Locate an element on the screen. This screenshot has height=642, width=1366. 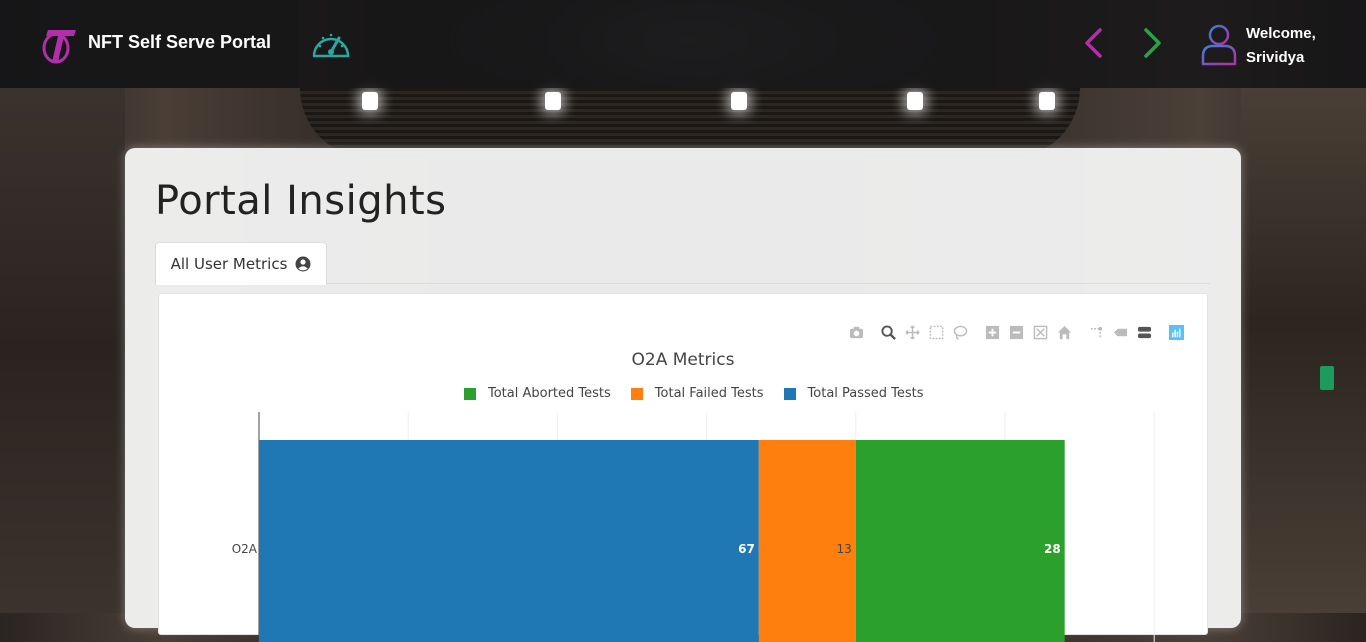
user-circle-icon is located at coordinates (303, 264).